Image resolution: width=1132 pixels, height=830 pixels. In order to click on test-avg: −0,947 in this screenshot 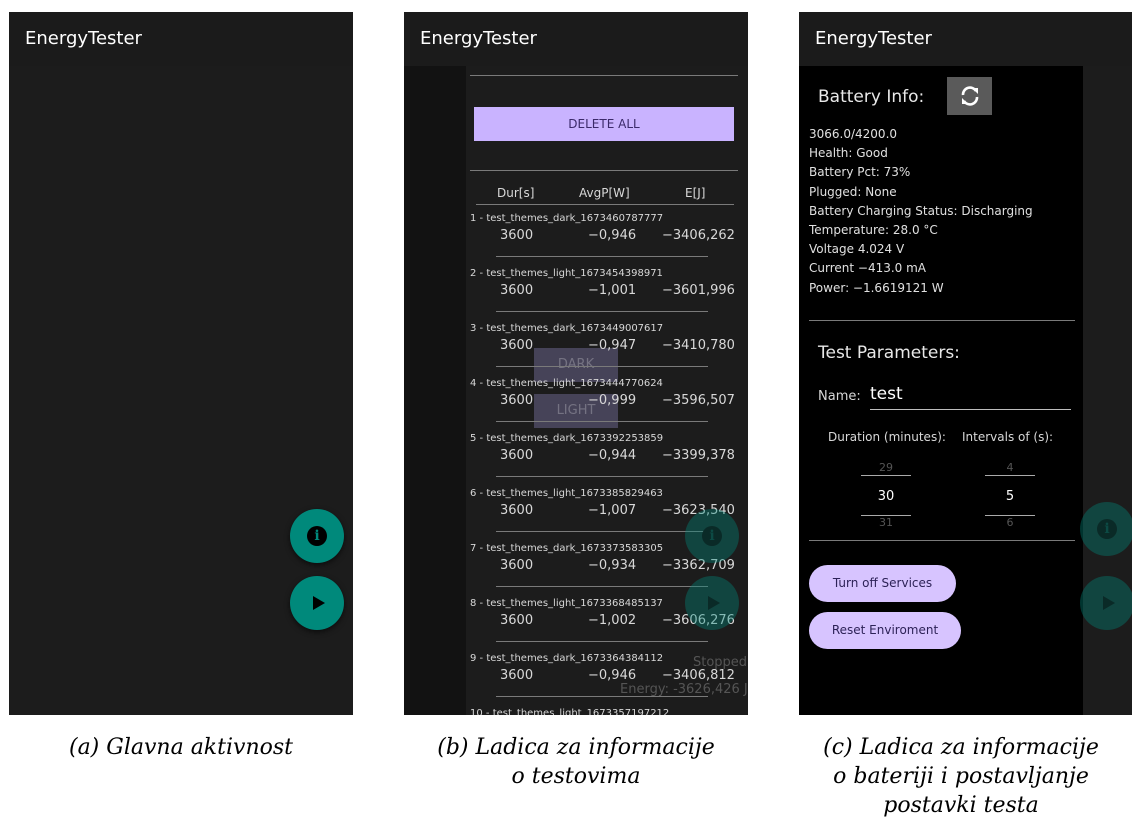, I will do `click(612, 345)`.